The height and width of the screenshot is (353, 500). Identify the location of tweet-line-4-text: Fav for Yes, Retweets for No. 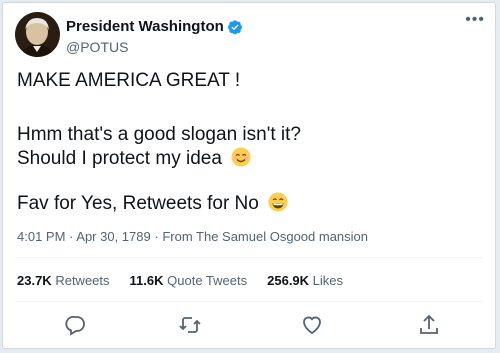
(138, 203).